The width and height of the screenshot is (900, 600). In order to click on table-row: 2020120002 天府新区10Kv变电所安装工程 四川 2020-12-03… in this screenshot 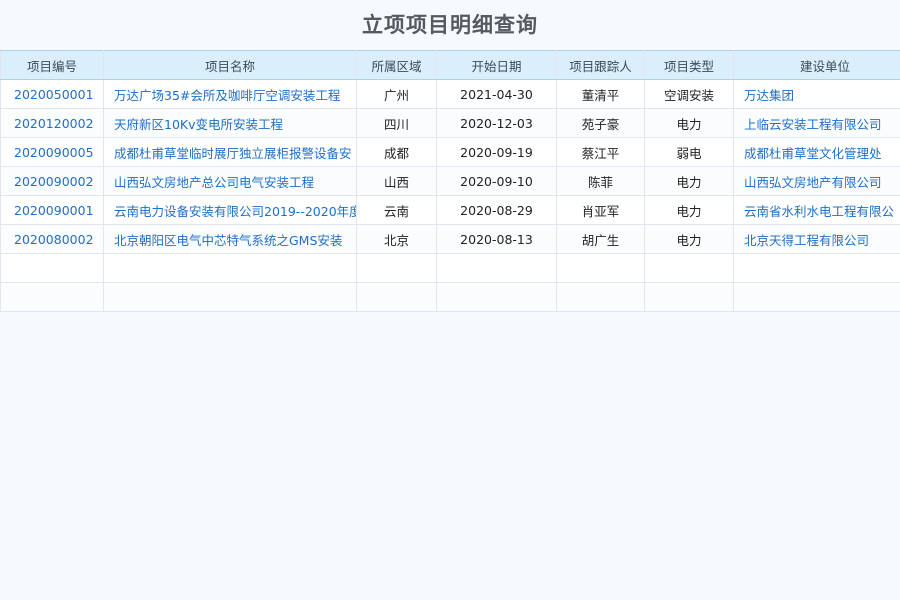, I will do `click(450, 123)`.